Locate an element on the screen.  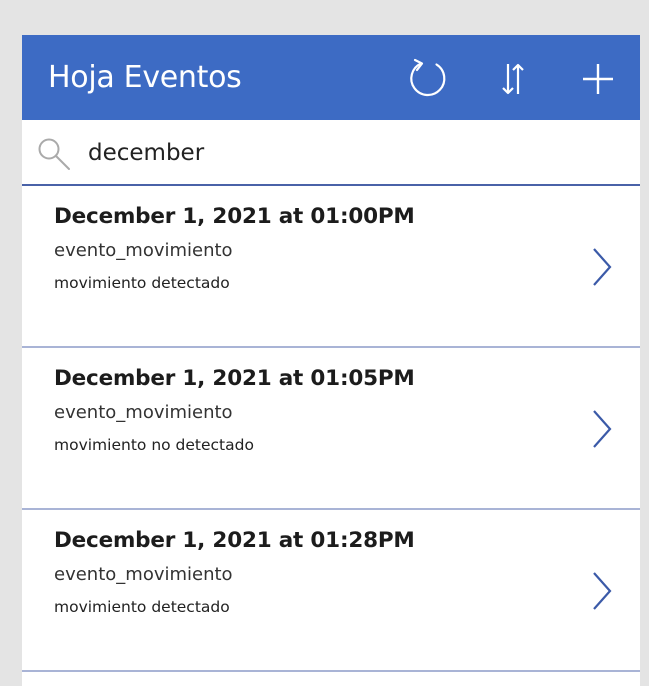
search-input is located at coordinates (348, 153).